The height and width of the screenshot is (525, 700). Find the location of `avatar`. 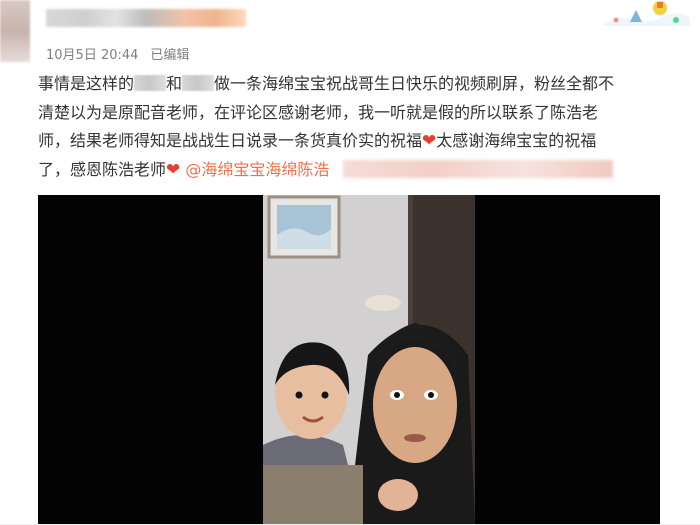

avatar is located at coordinates (15, 31).